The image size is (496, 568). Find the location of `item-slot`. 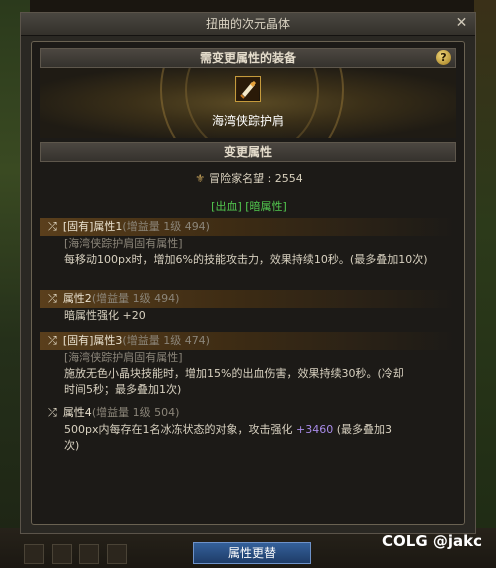

item-slot is located at coordinates (248, 89).